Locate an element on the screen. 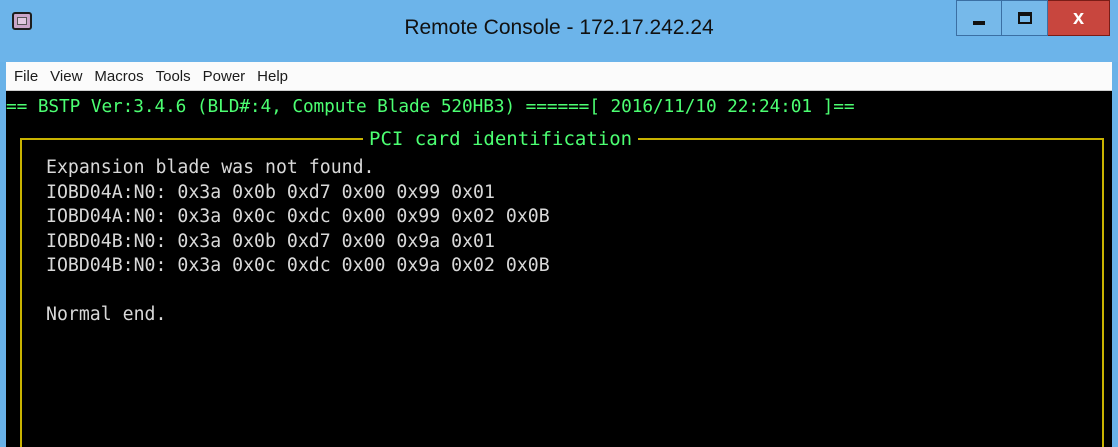 The width and height of the screenshot is (1118, 447). console-line: Expansion blade was not found. is located at coordinates (210, 167).